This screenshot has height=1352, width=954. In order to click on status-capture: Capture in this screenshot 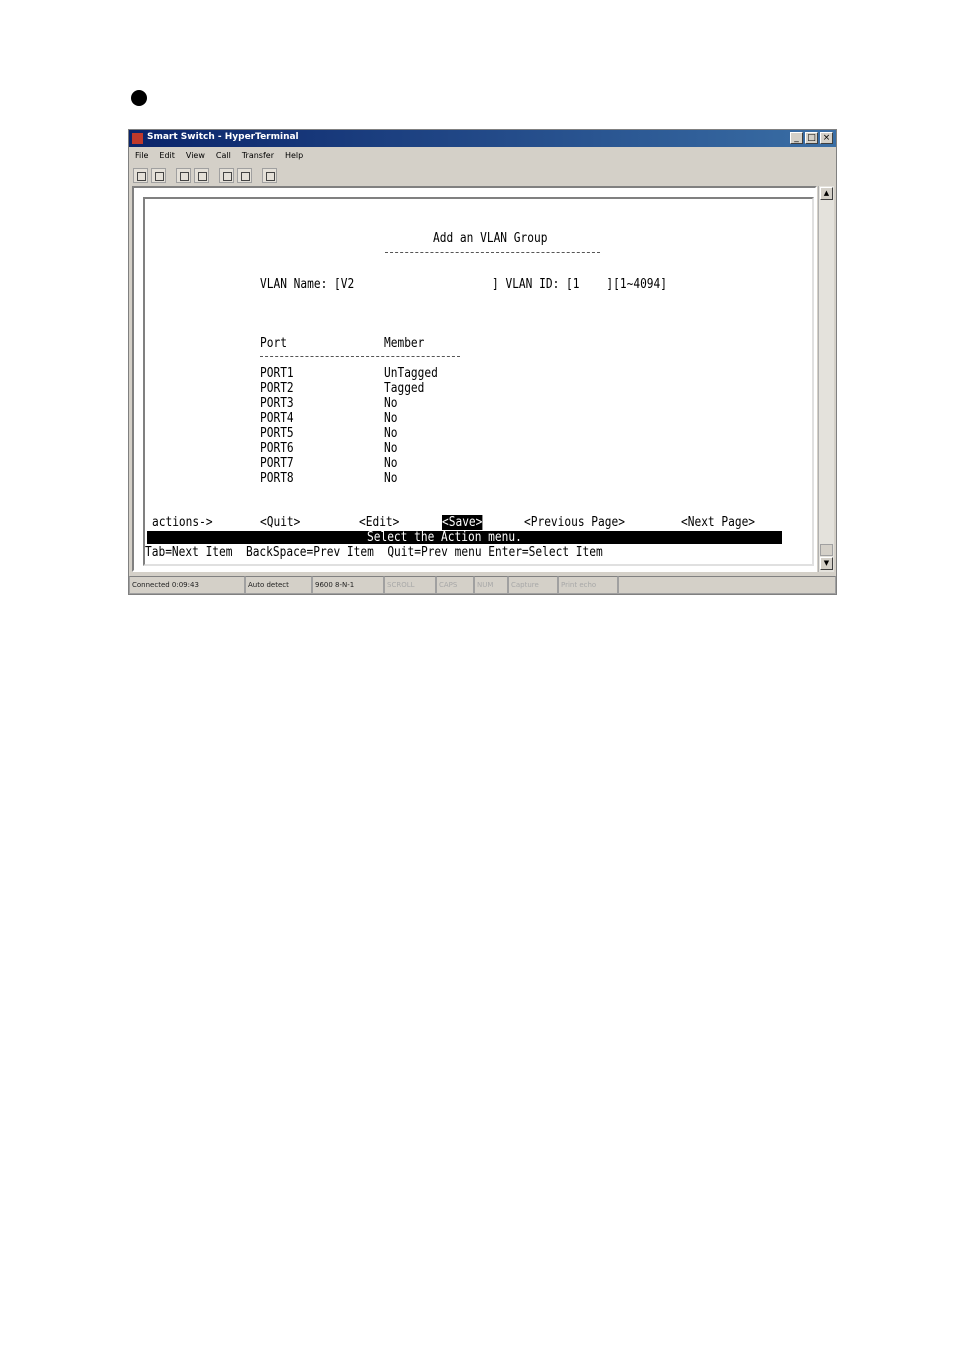, I will do `click(533, 585)`.